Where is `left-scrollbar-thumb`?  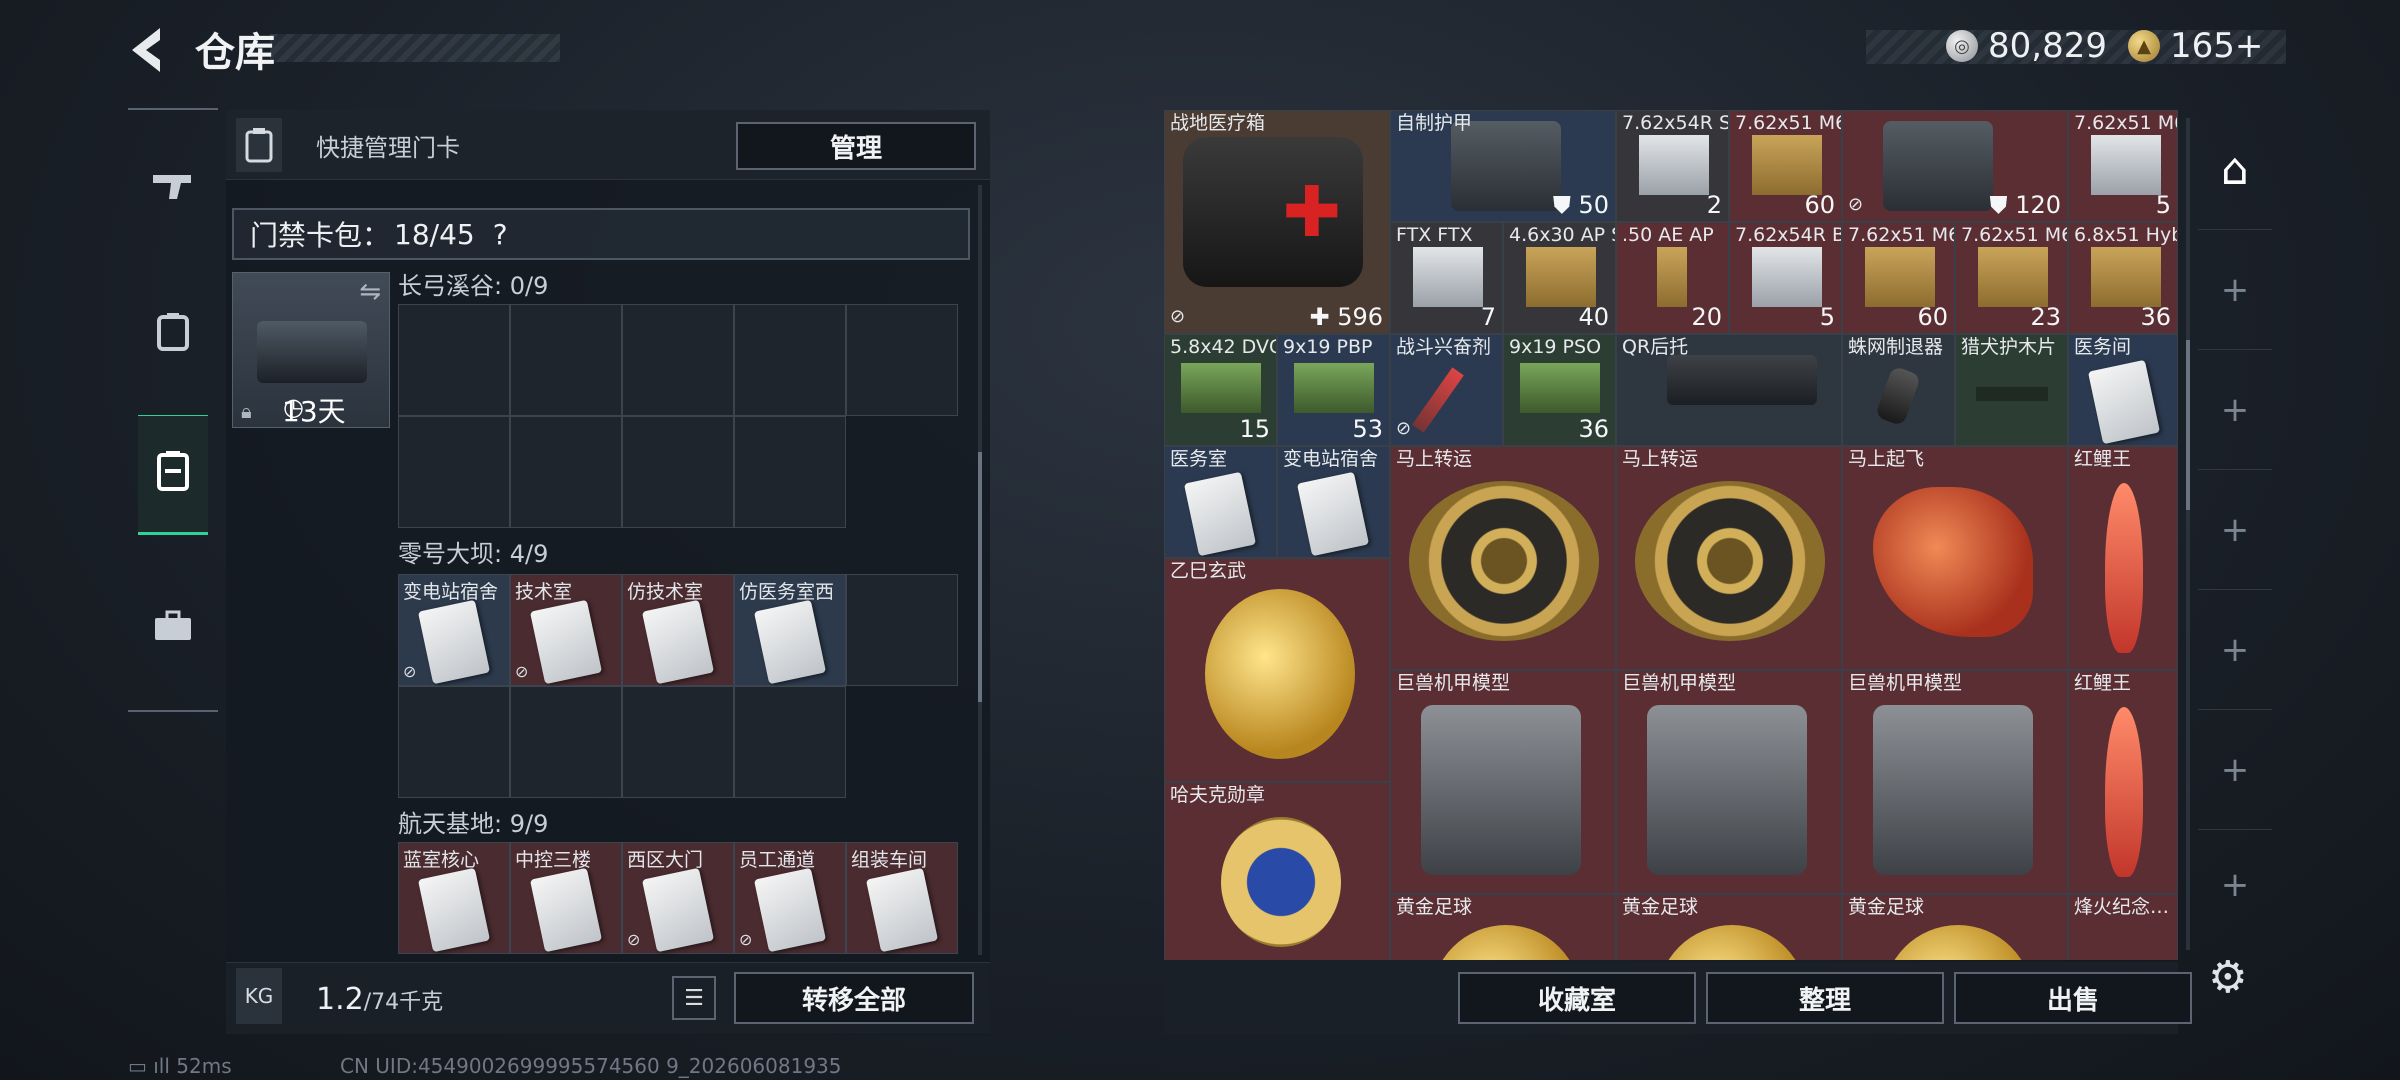
left-scrollbar-thumb is located at coordinates (980, 577).